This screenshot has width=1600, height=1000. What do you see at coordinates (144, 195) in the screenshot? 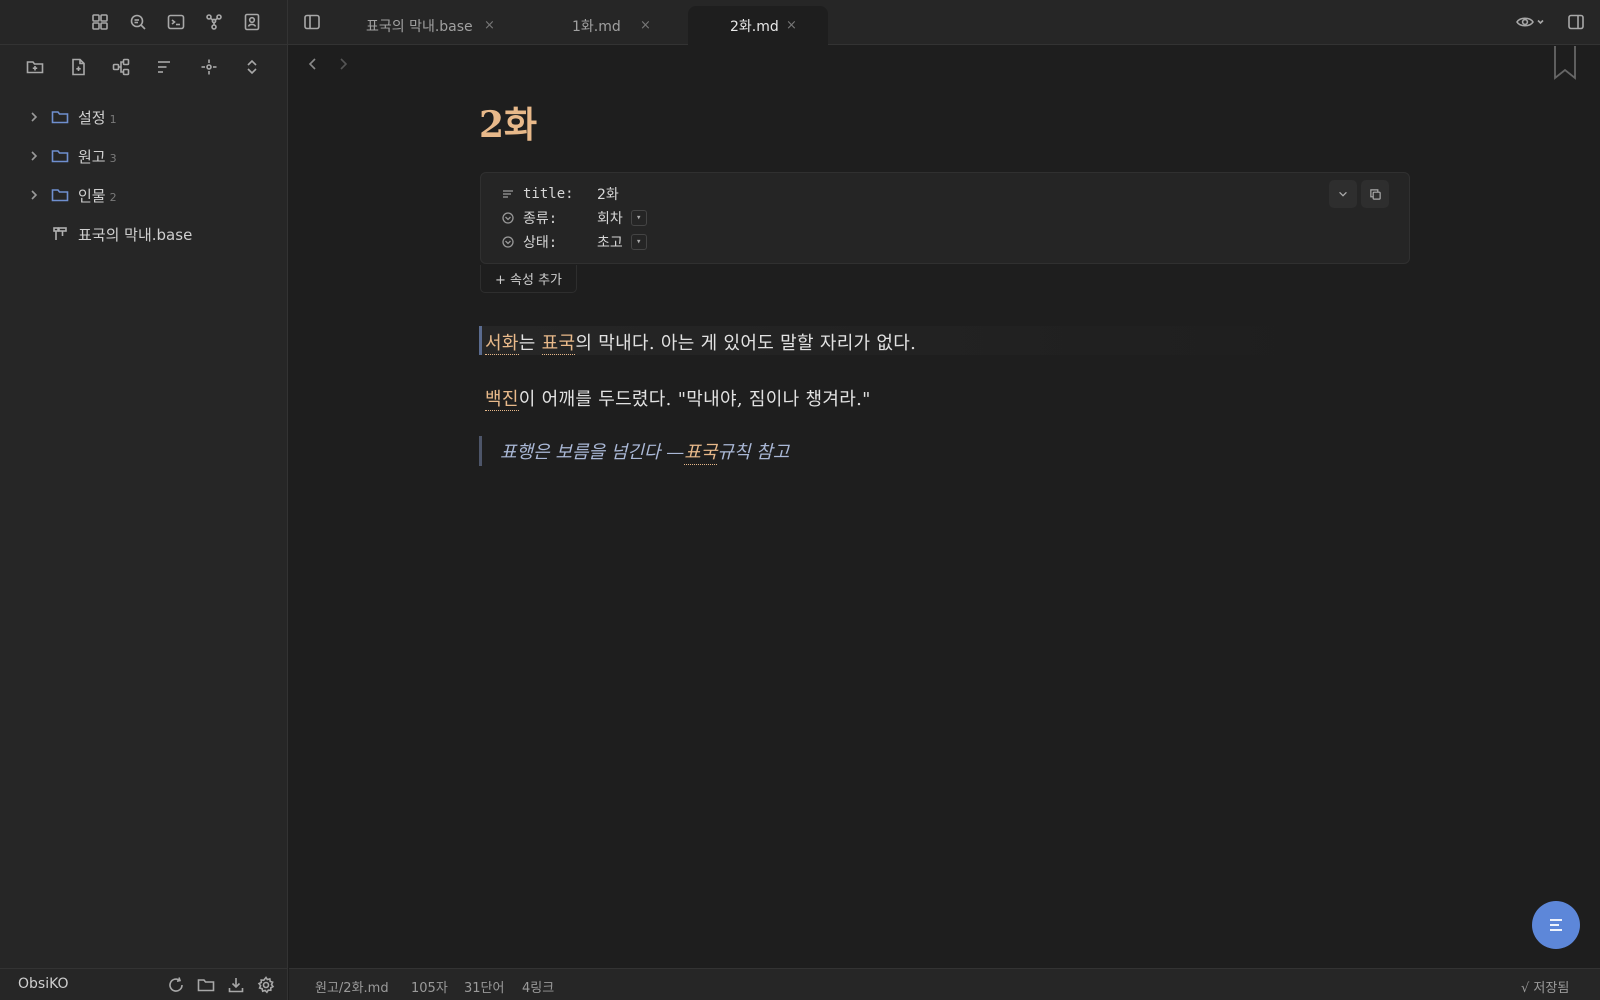
I see `tree-item-characters: 인물 2` at bounding box center [144, 195].